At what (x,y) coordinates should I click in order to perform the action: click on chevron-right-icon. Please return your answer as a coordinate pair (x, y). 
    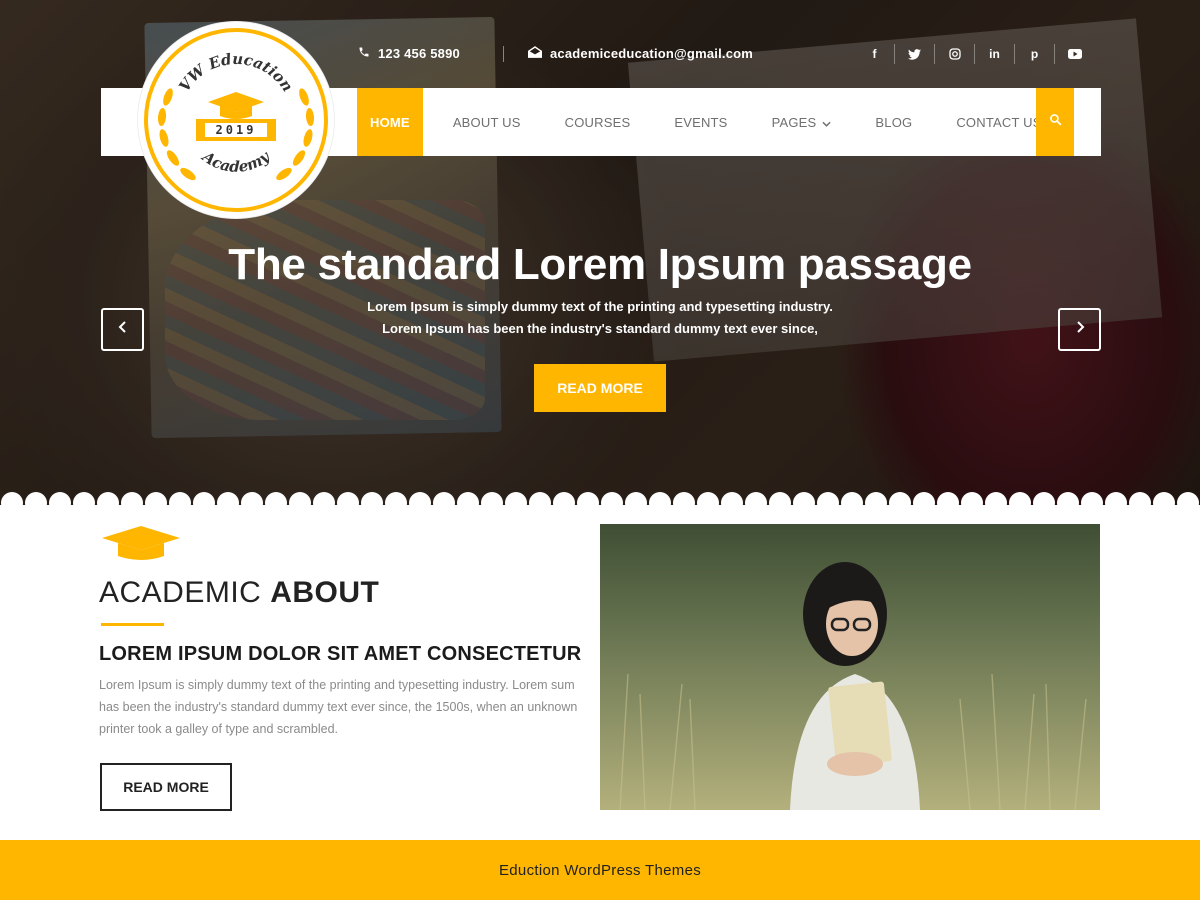
    Looking at the image, I should click on (1080, 329).